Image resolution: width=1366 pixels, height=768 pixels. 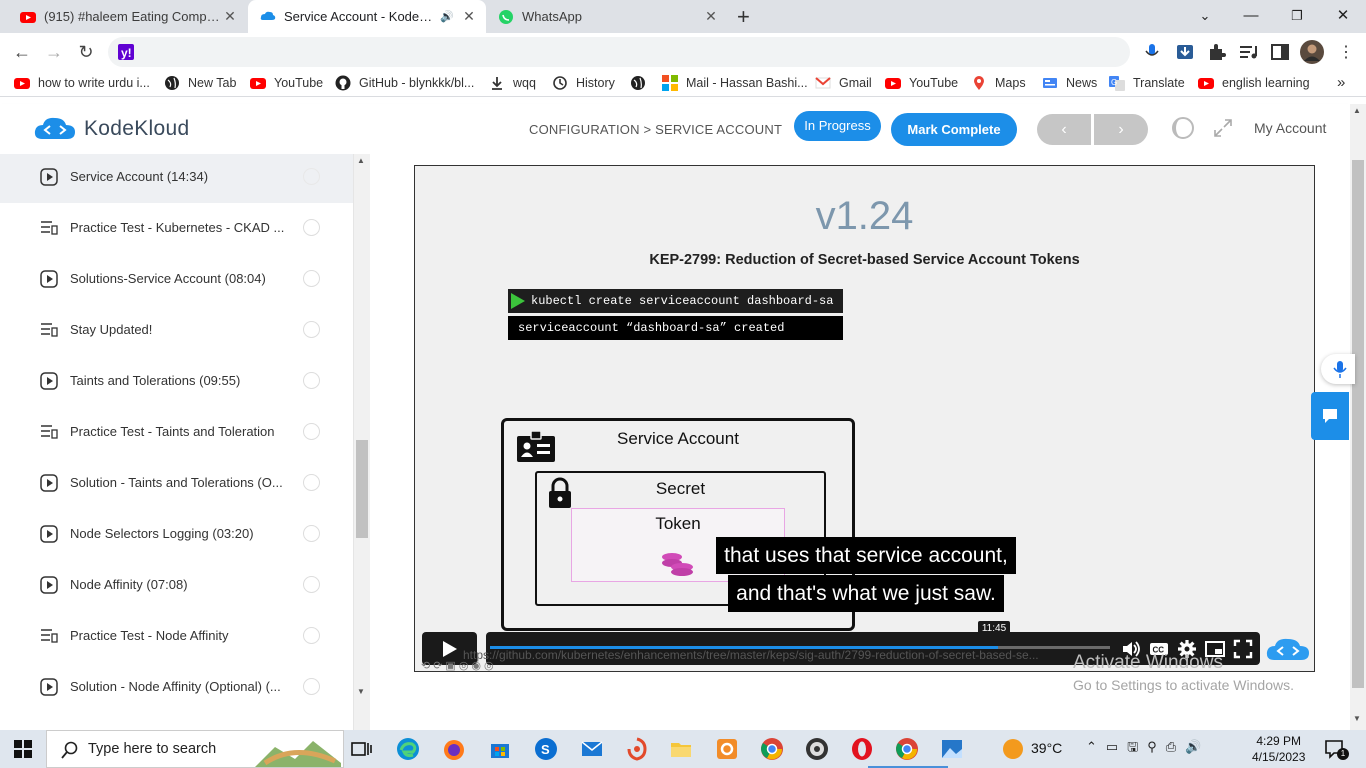 I want to click on svg-text: S, so click(x=545, y=749).